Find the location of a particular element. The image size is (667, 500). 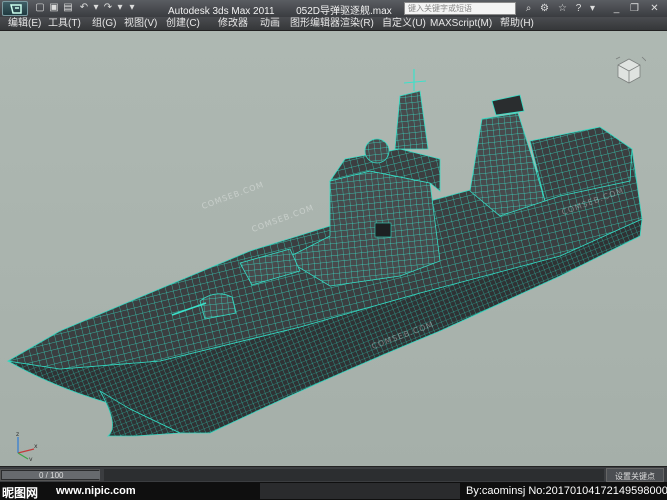

axis-tripod-icon: z x y is located at coordinates (27, 446).